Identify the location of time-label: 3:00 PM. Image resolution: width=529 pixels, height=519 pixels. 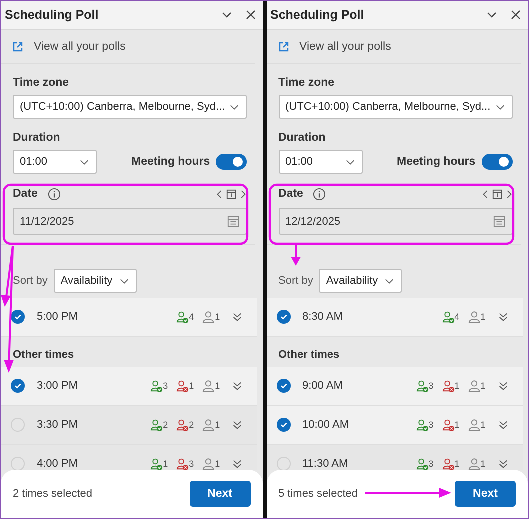
(57, 386).